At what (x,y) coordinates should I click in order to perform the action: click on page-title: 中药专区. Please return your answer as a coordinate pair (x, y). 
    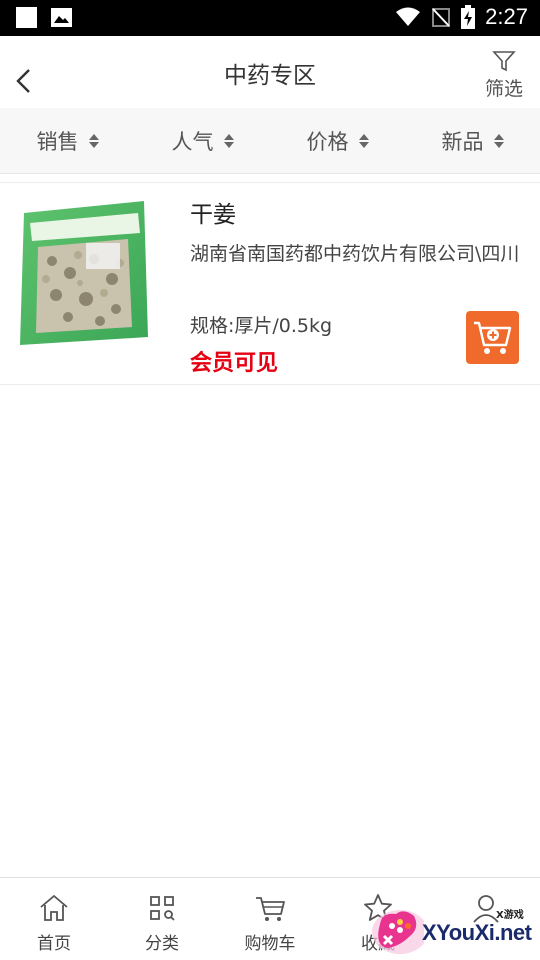
    Looking at the image, I should click on (270, 76).